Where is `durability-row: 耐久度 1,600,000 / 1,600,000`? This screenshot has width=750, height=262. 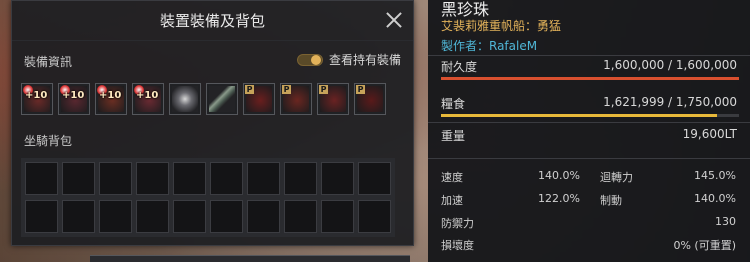 durability-row: 耐久度 1,600,000 / 1,600,000 is located at coordinates (589, 66).